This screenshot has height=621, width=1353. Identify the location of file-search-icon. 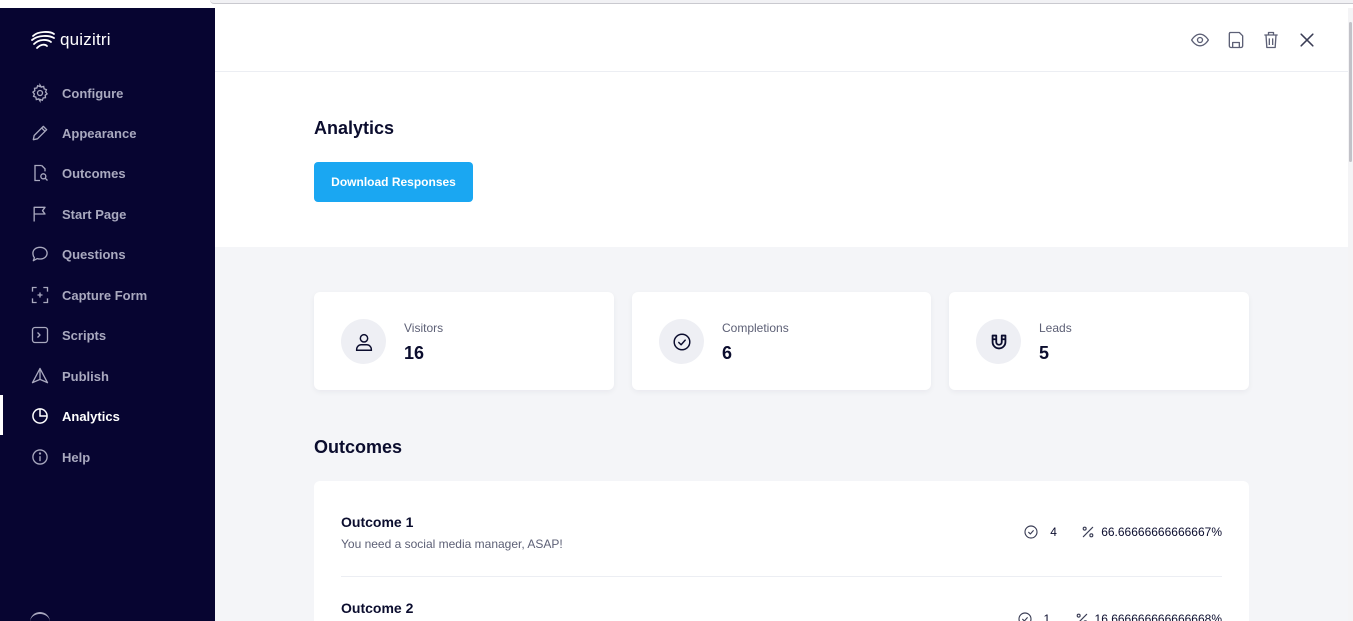
(40, 173).